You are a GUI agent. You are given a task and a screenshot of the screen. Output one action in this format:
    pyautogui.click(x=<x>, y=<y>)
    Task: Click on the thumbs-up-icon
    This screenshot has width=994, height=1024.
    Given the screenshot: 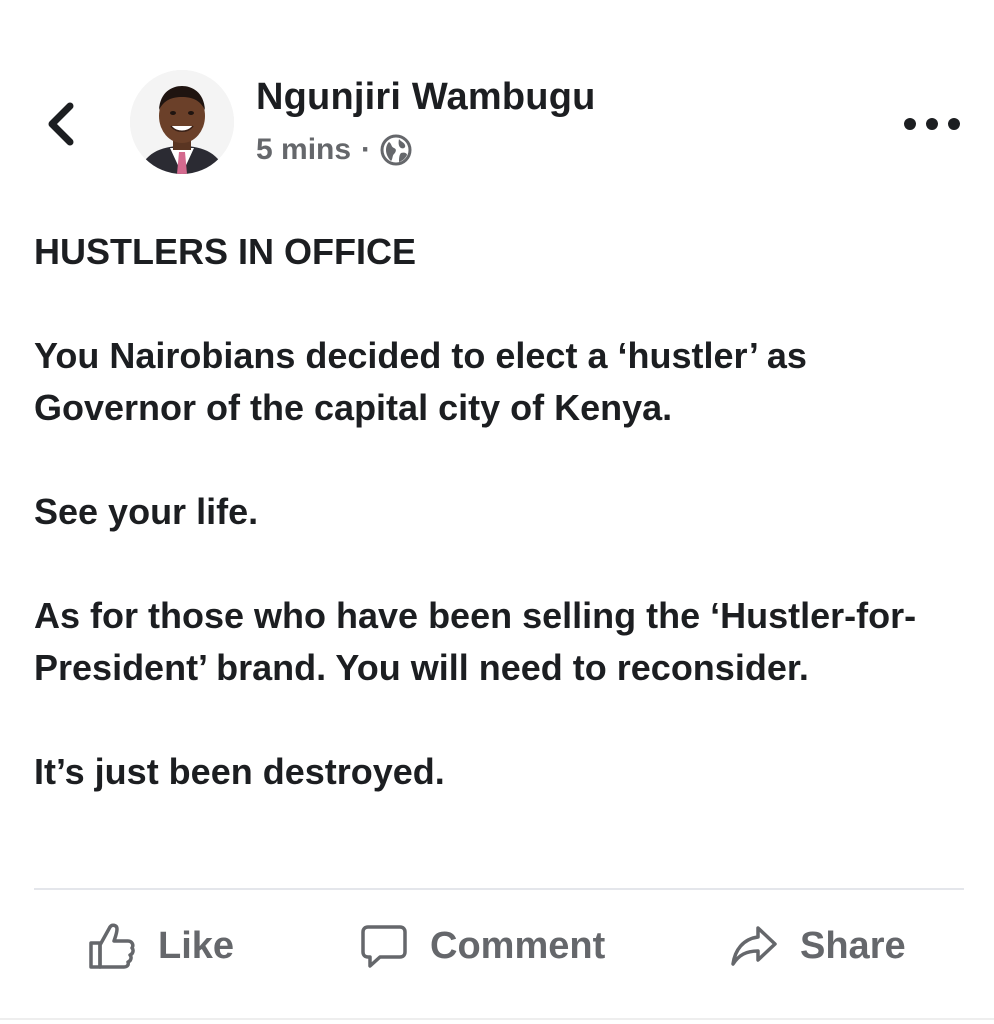 What is the action you would take?
    pyautogui.click(x=112, y=946)
    